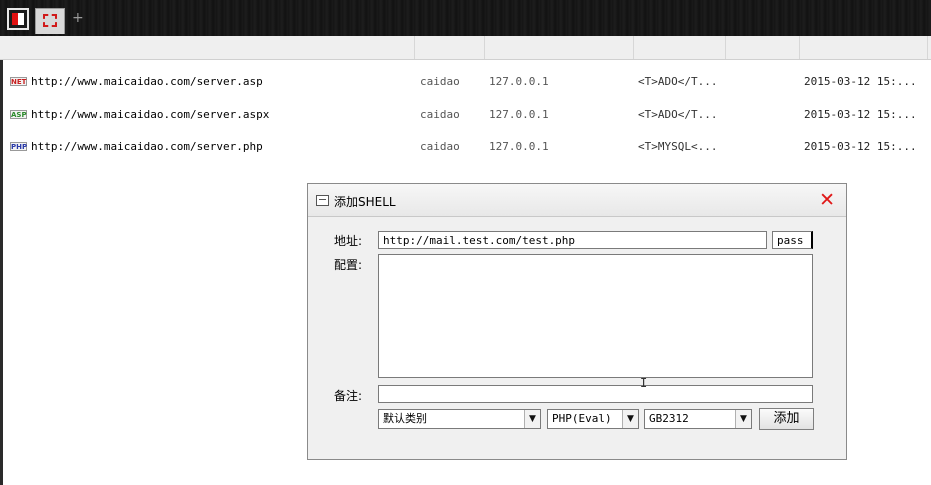 This screenshot has height=485, width=931. What do you see at coordinates (150, 114) in the screenshot?
I see `shell-url: http://www.maicaidao.com/server.aspx` at bounding box center [150, 114].